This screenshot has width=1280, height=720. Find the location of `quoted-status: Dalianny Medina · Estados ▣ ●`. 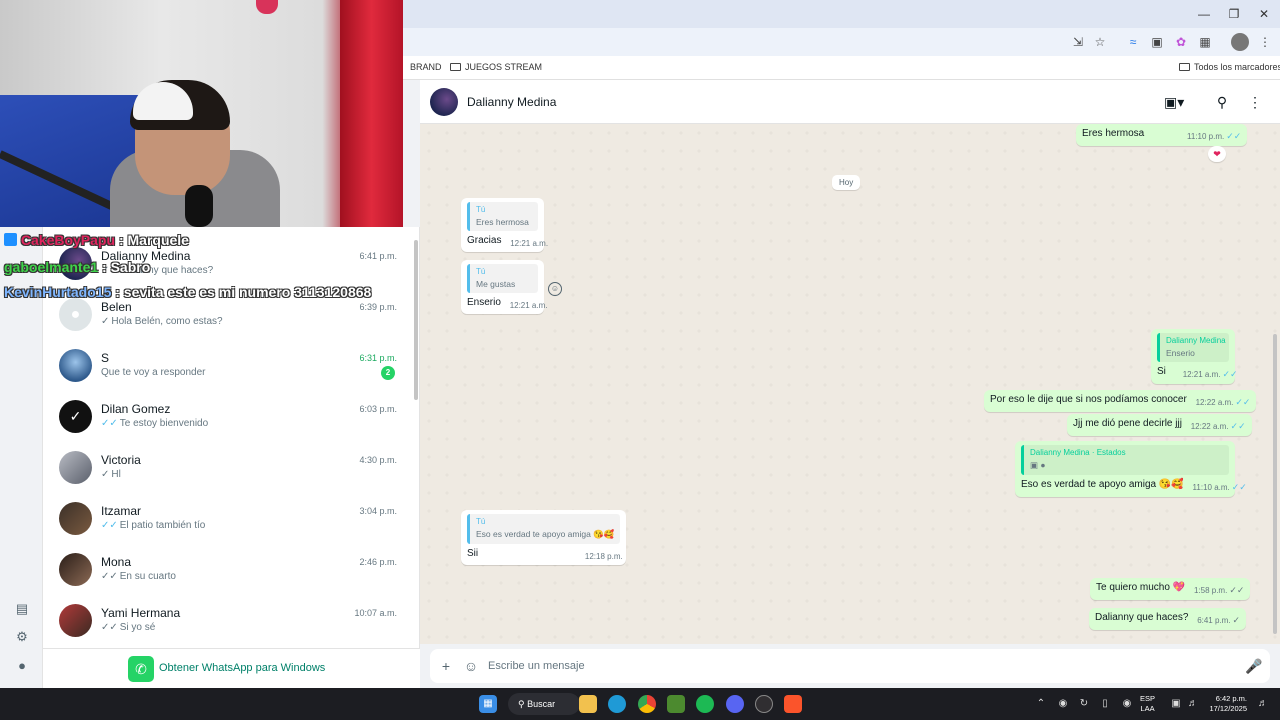

quoted-status: Dalianny Medina · Estados ▣ ● is located at coordinates (1125, 460).